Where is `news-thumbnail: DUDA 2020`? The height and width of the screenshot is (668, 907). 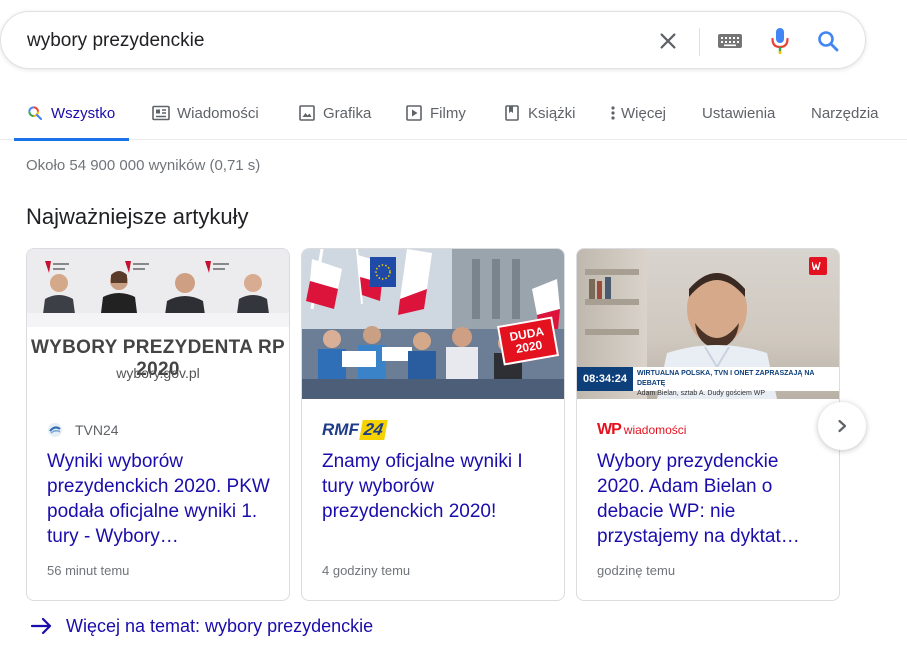
news-thumbnail: DUDA 2020 is located at coordinates (433, 324).